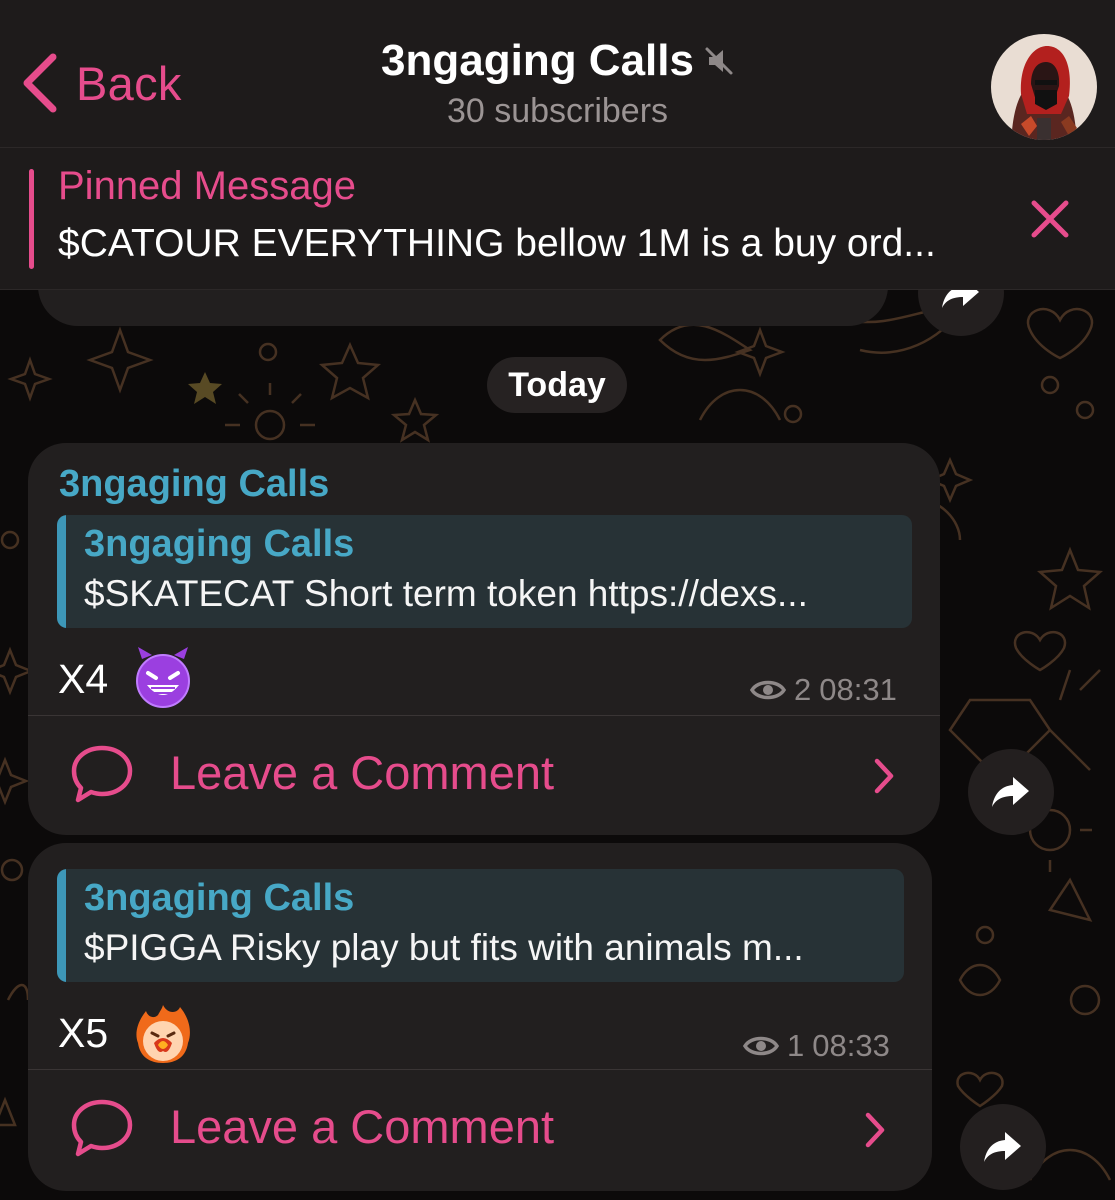 The height and width of the screenshot is (1200, 1115). I want to click on back-button: Back, so click(101, 83).